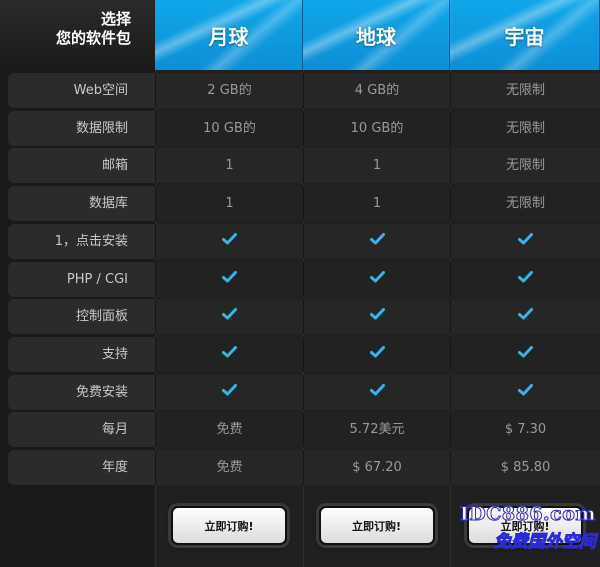 This screenshot has width=600, height=567. What do you see at coordinates (81, 166) in the screenshot?
I see `row-label: 邮箱` at bounding box center [81, 166].